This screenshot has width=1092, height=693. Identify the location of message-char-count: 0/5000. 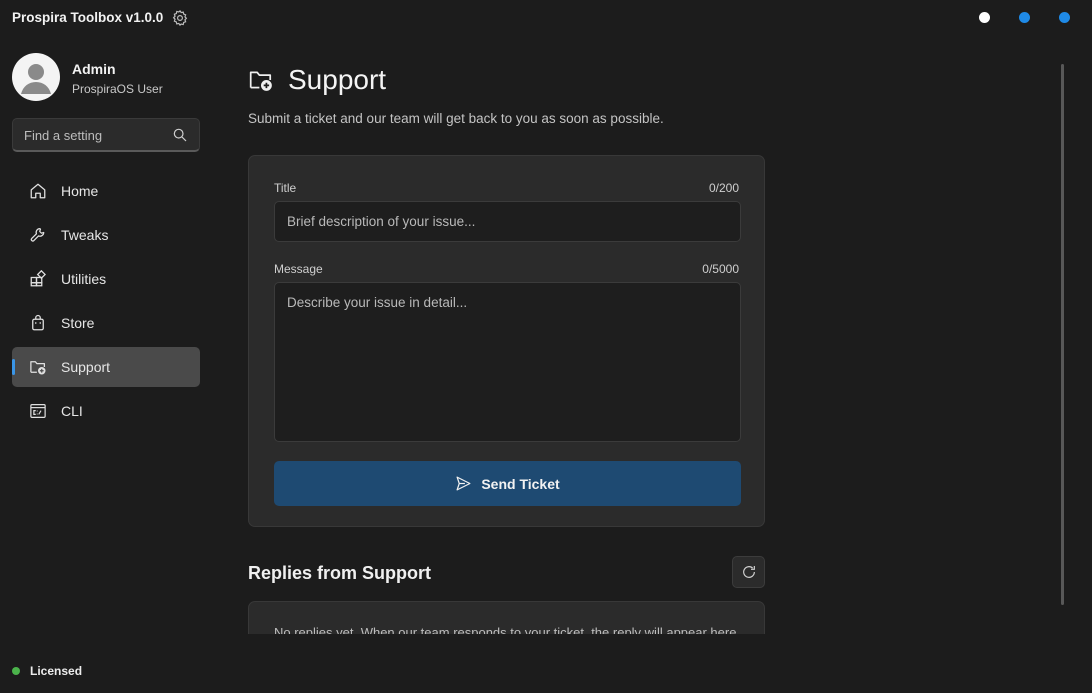
(720, 269).